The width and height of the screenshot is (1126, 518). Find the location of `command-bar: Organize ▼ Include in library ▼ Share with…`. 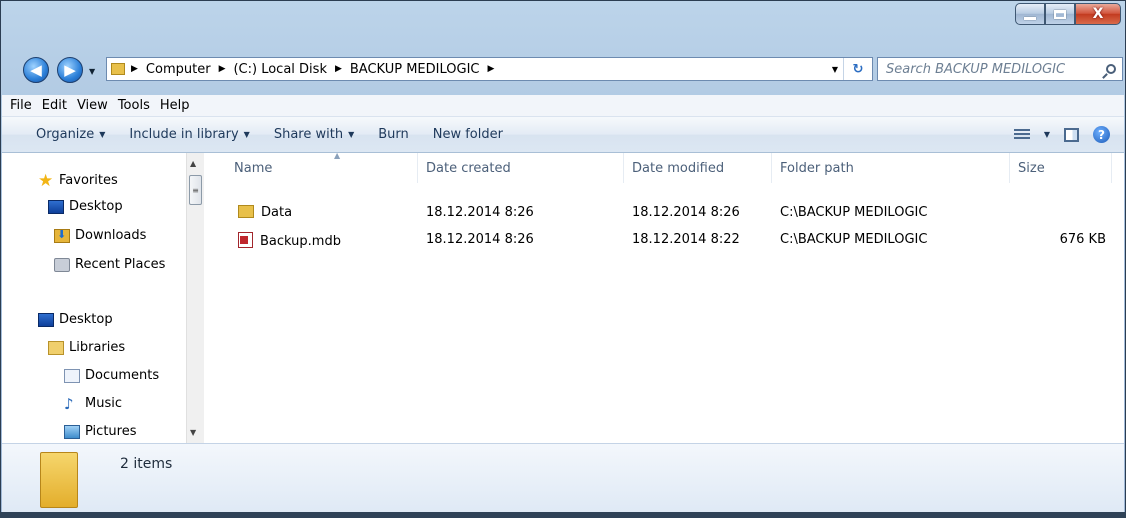

command-bar: Organize ▼ Include in library ▼ Share with… is located at coordinates (563, 135).